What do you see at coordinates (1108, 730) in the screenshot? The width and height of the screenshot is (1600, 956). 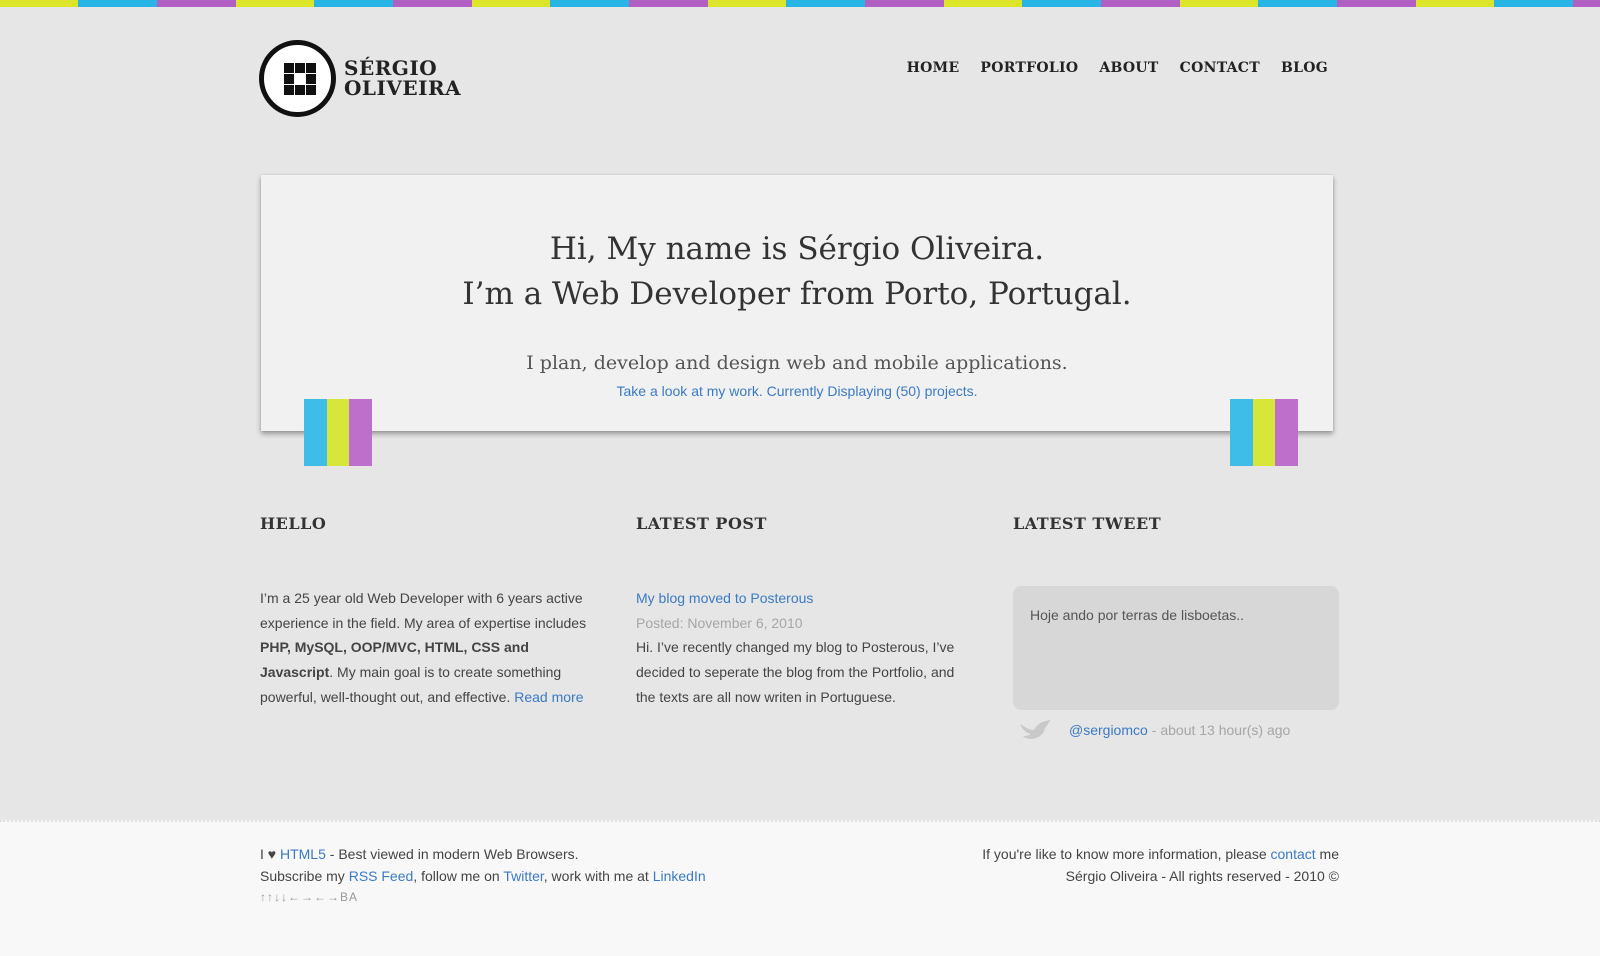 I see `tweet-handle-link: @sergiomco` at bounding box center [1108, 730].